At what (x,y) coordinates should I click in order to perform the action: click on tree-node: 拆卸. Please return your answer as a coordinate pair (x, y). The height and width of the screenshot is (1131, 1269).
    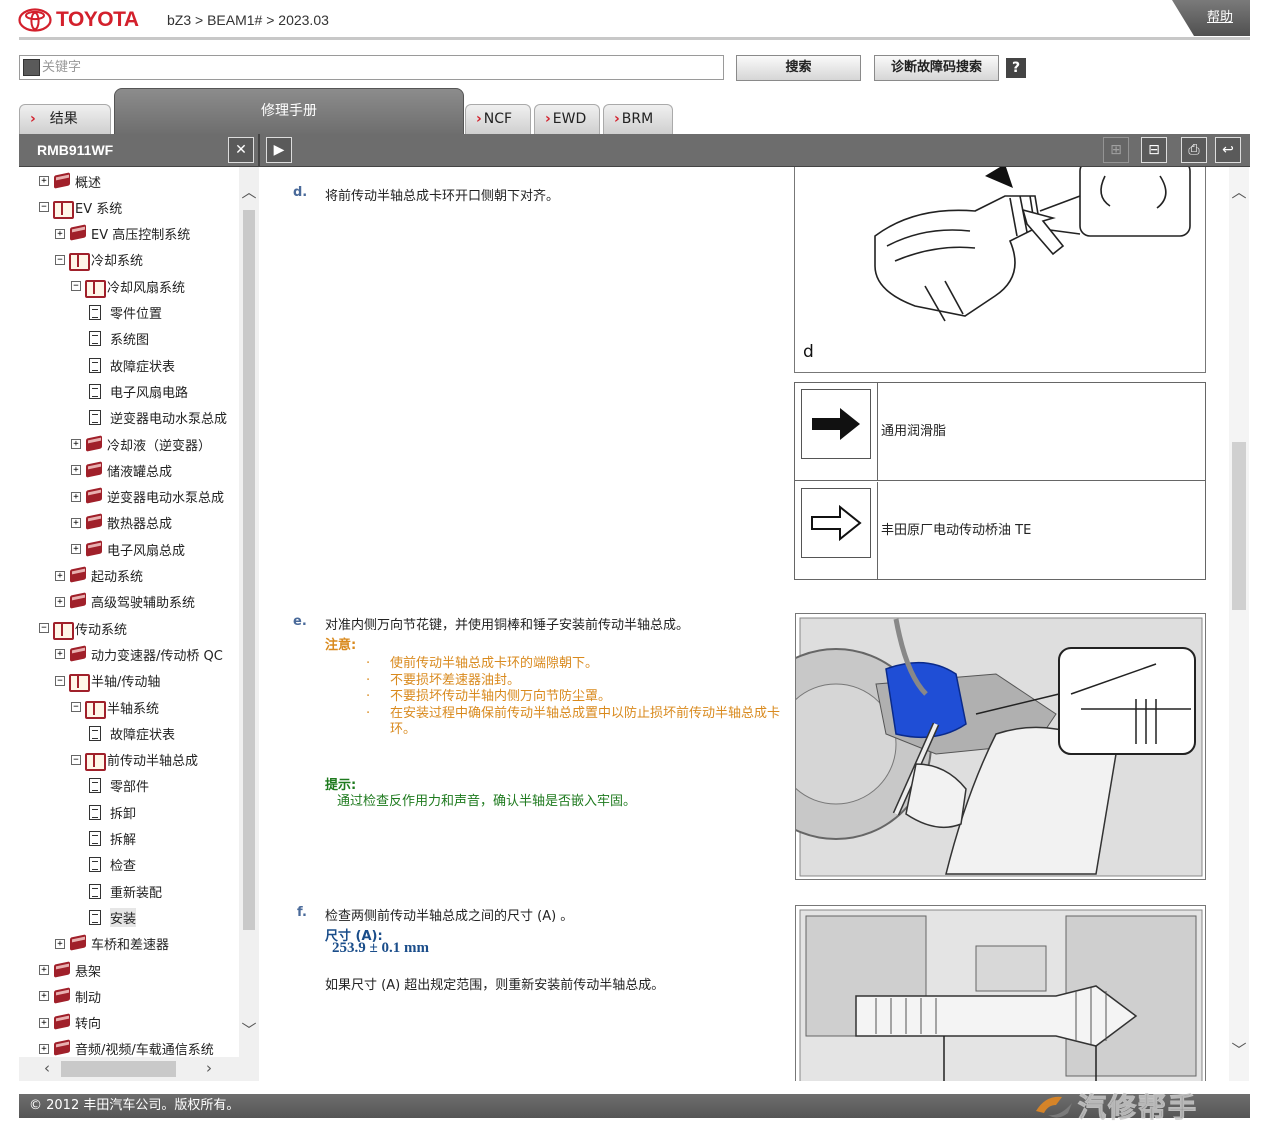
    Looking at the image, I should click on (112, 812).